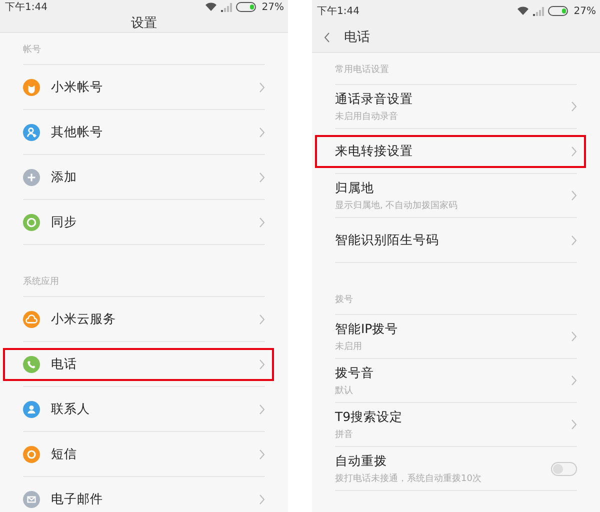 This screenshot has height=512, width=600. I want to click on settings-row: 智能识别陌生号码, so click(456, 240).